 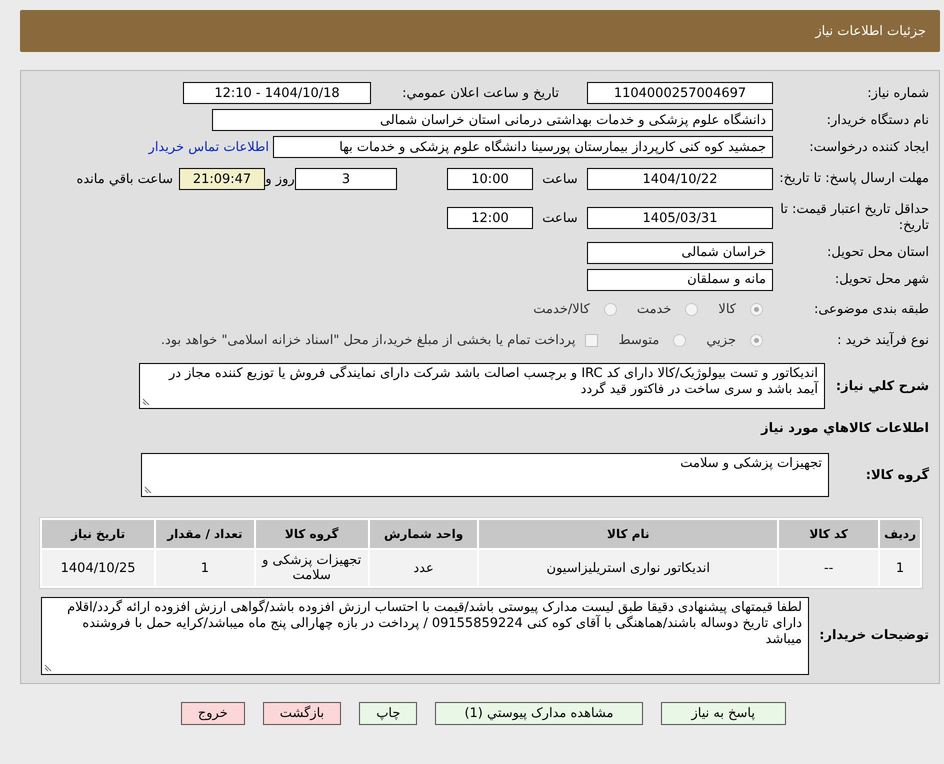 I want to click on field-label: توضیحات خریدار:, so click(x=873, y=636).